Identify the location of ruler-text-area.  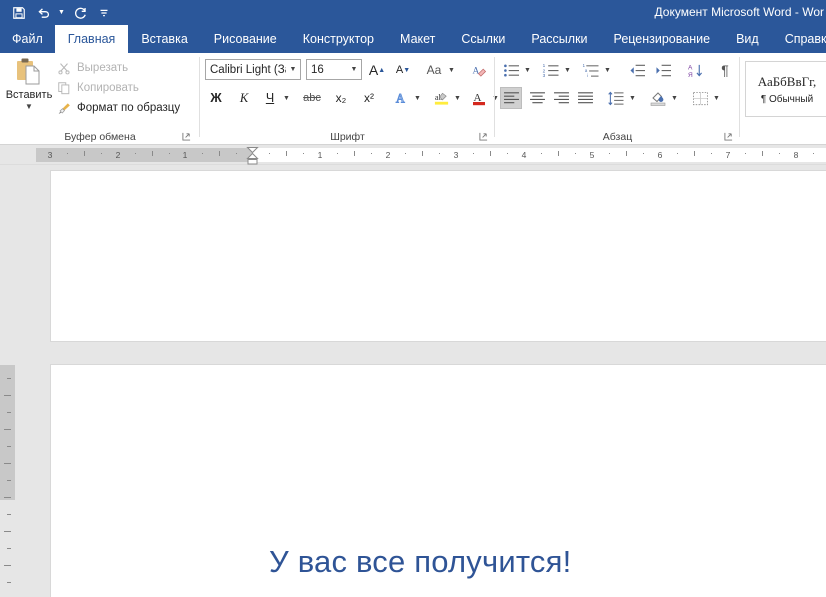
(539, 155).